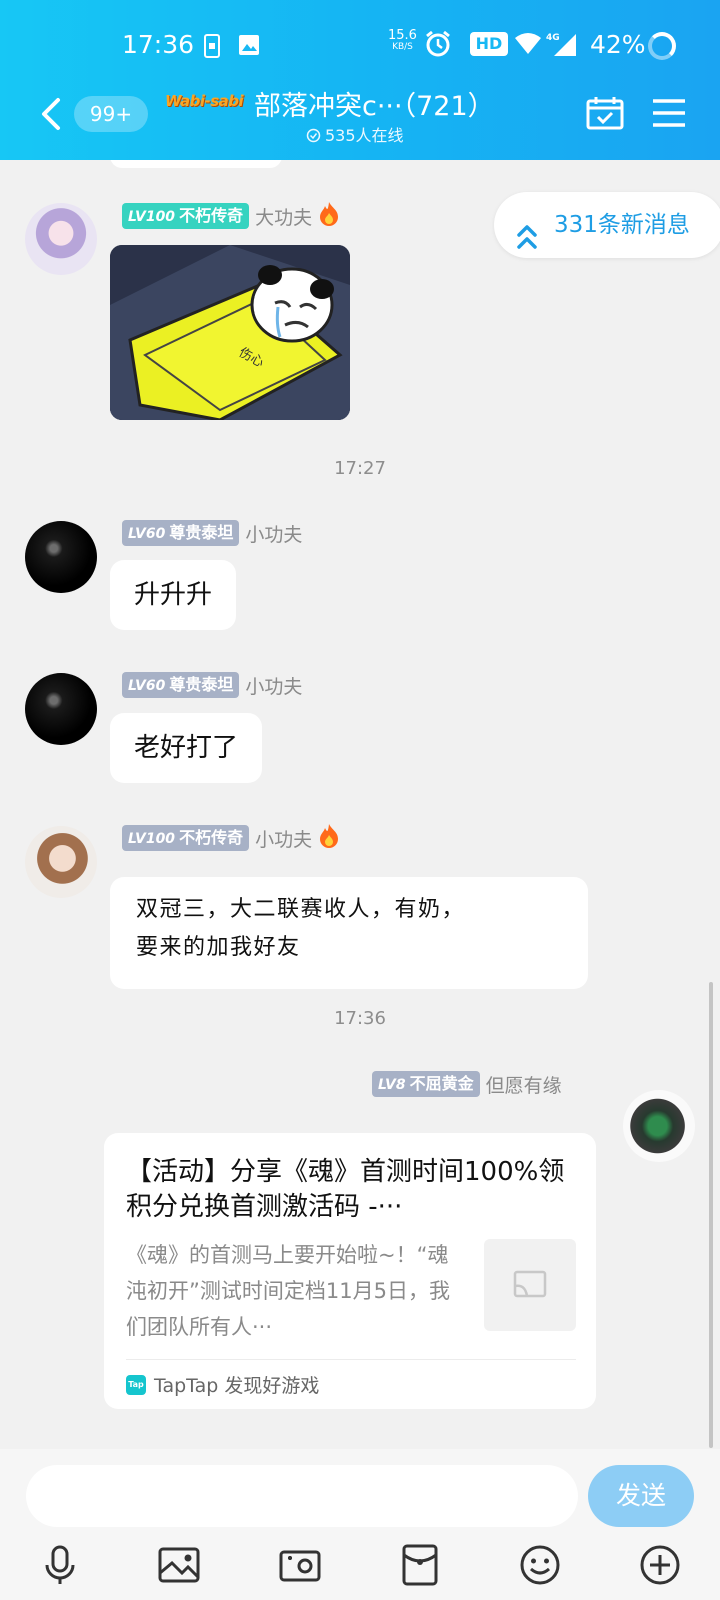 This screenshot has width=720, height=1600. Describe the element at coordinates (302, 1496) in the screenshot. I see `message-input` at that location.